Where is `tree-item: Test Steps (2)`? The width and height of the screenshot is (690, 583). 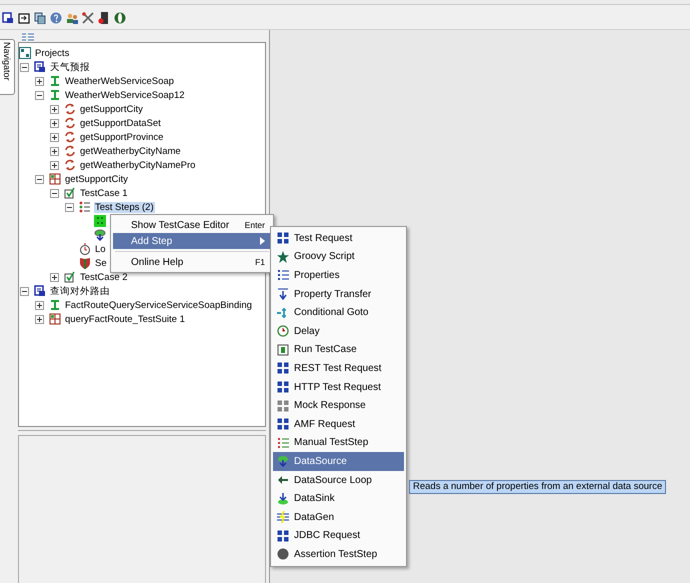
tree-item: Test Steps (2) is located at coordinates (124, 207).